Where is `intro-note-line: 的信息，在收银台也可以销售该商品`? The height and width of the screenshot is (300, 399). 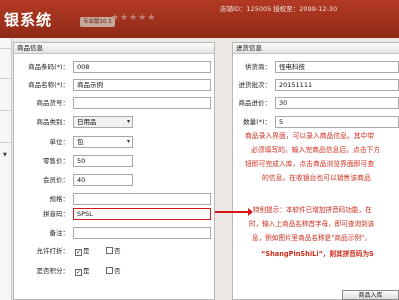 intro-note-line: 的信息，在收银台也可以销售该商品 is located at coordinates (316, 178).